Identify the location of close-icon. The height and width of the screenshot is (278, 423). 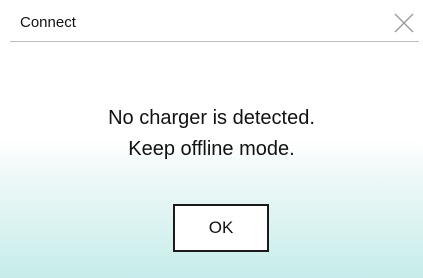
(404, 23).